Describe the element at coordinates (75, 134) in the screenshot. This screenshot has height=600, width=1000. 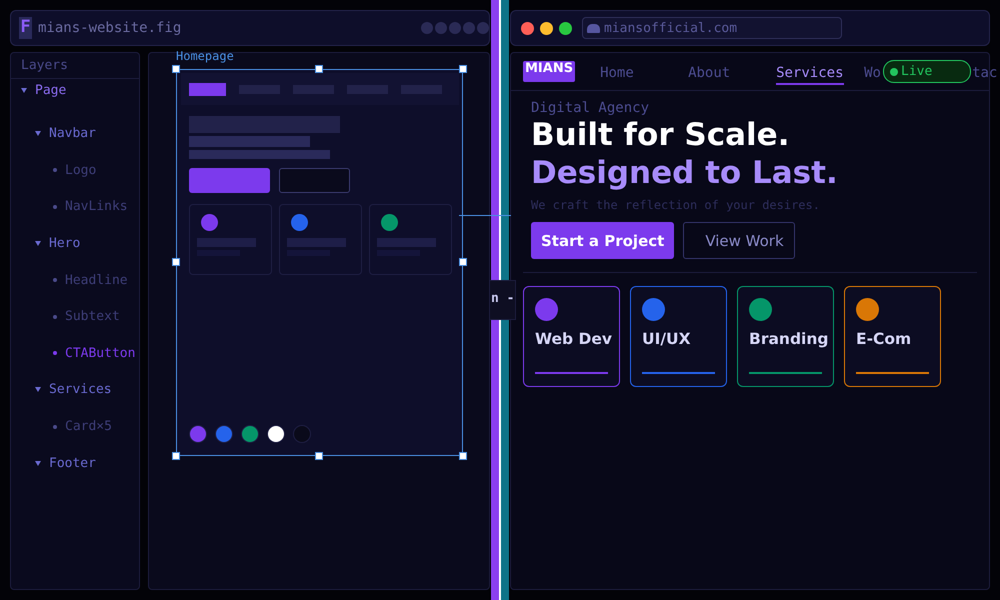
I see `layer-item: Navbar` at that location.